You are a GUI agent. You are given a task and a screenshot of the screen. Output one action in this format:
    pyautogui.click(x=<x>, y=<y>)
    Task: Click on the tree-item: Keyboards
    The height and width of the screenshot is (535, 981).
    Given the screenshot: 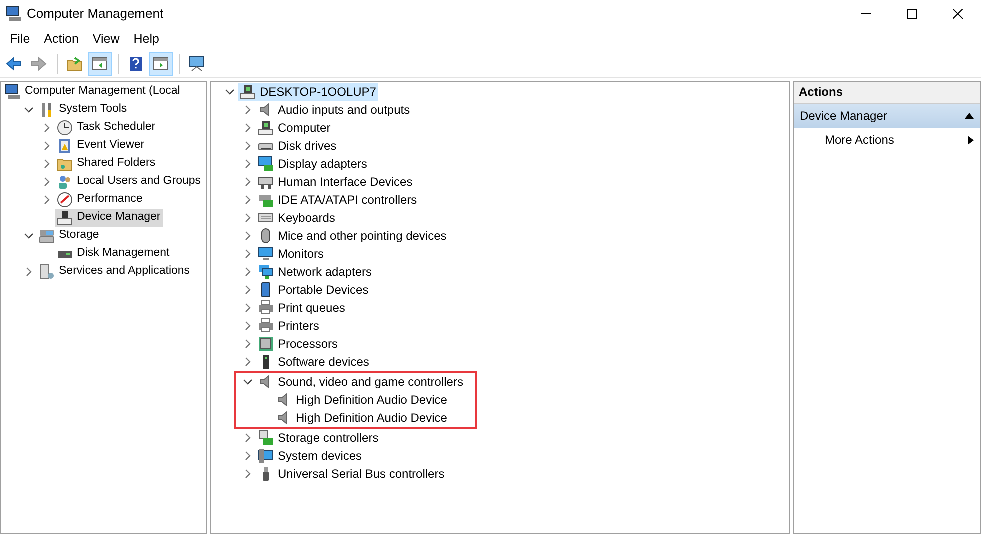 What is the action you would take?
    pyautogui.click(x=297, y=218)
    